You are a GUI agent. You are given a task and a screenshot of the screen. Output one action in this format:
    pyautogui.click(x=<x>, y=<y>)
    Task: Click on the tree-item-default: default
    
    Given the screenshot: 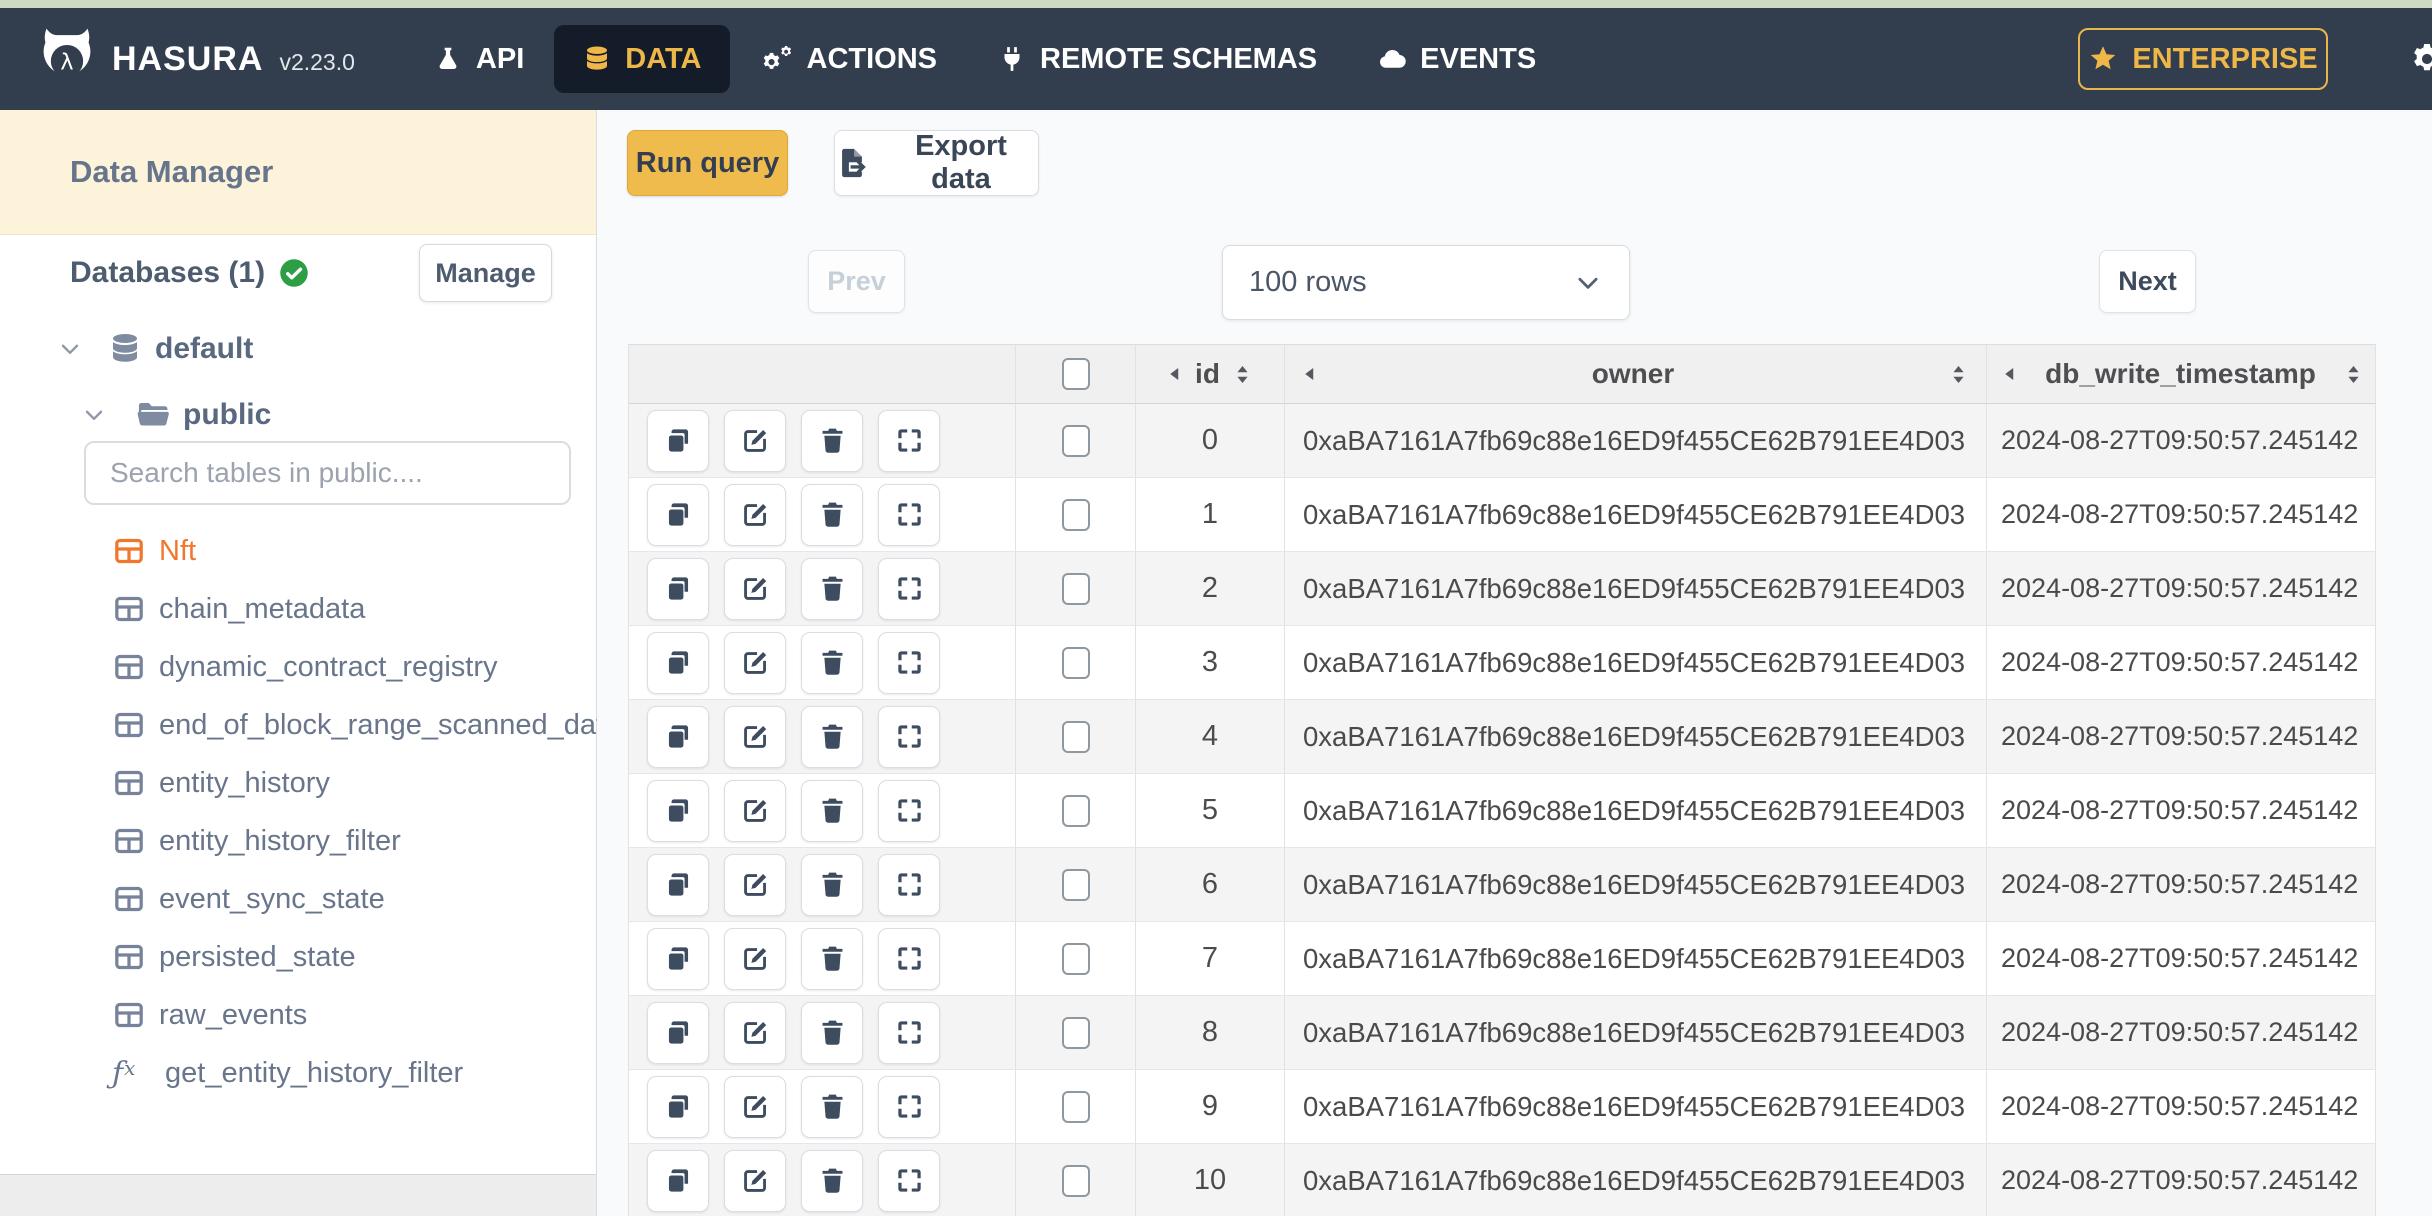 What is the action you would take?
    pyautogui.click(x=155, y=349)
    